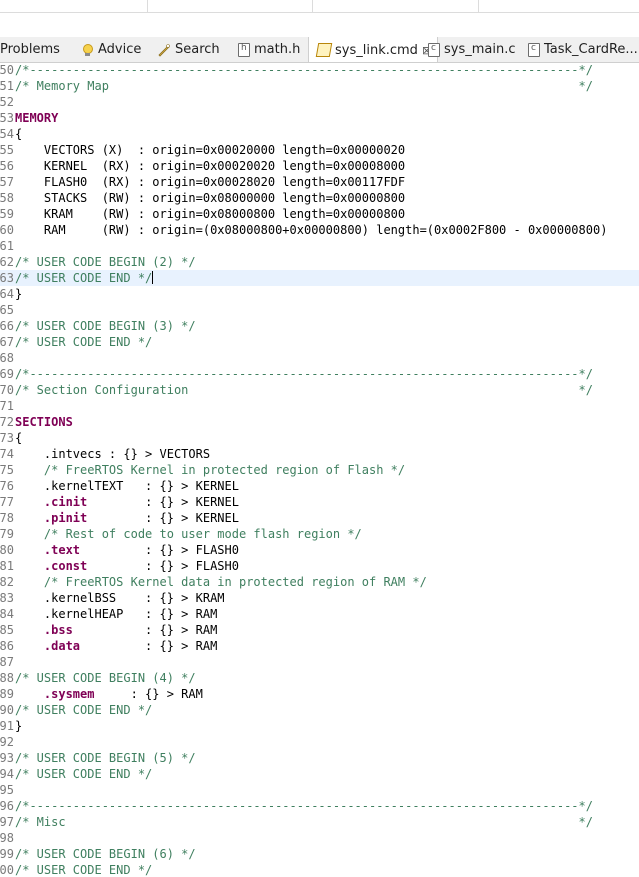 This screenshot has height=877, width=639. What do you see at coordinates (319, 550) in the screenshot?
I see `code-line: 80 .text : {} > FLASH0` at bounding box center [319, 550].